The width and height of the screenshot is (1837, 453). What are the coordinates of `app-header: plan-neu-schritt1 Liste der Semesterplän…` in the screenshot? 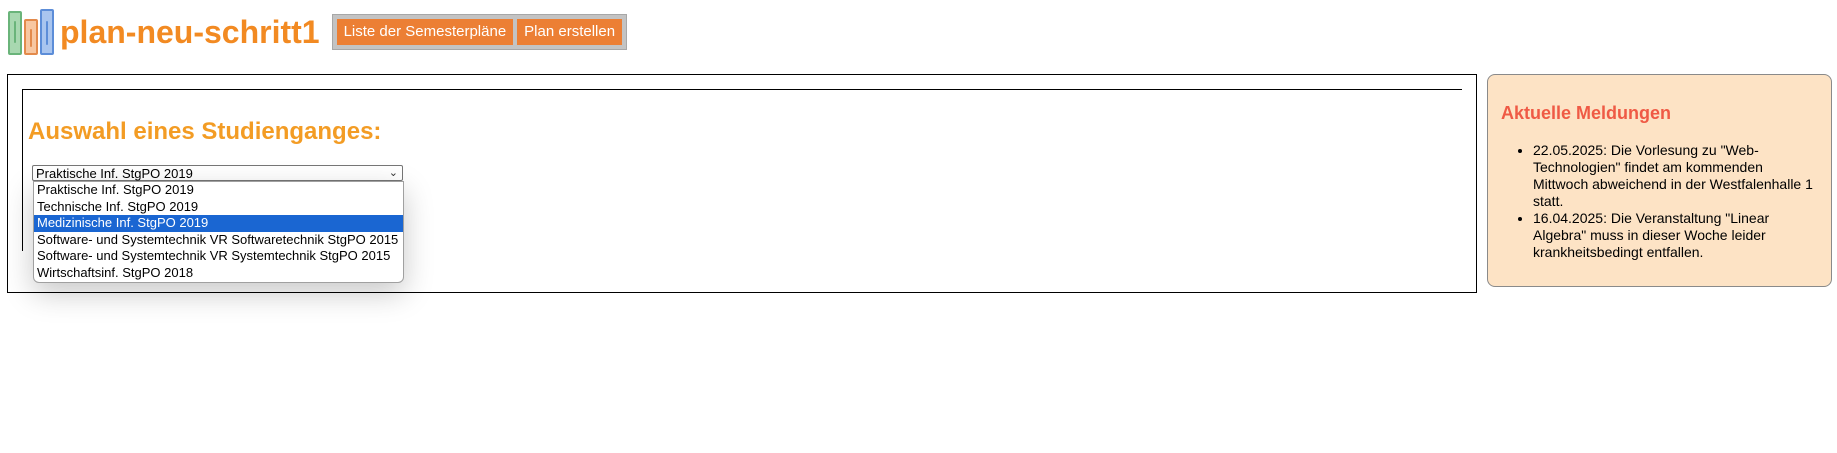 It's located at (317, 32).